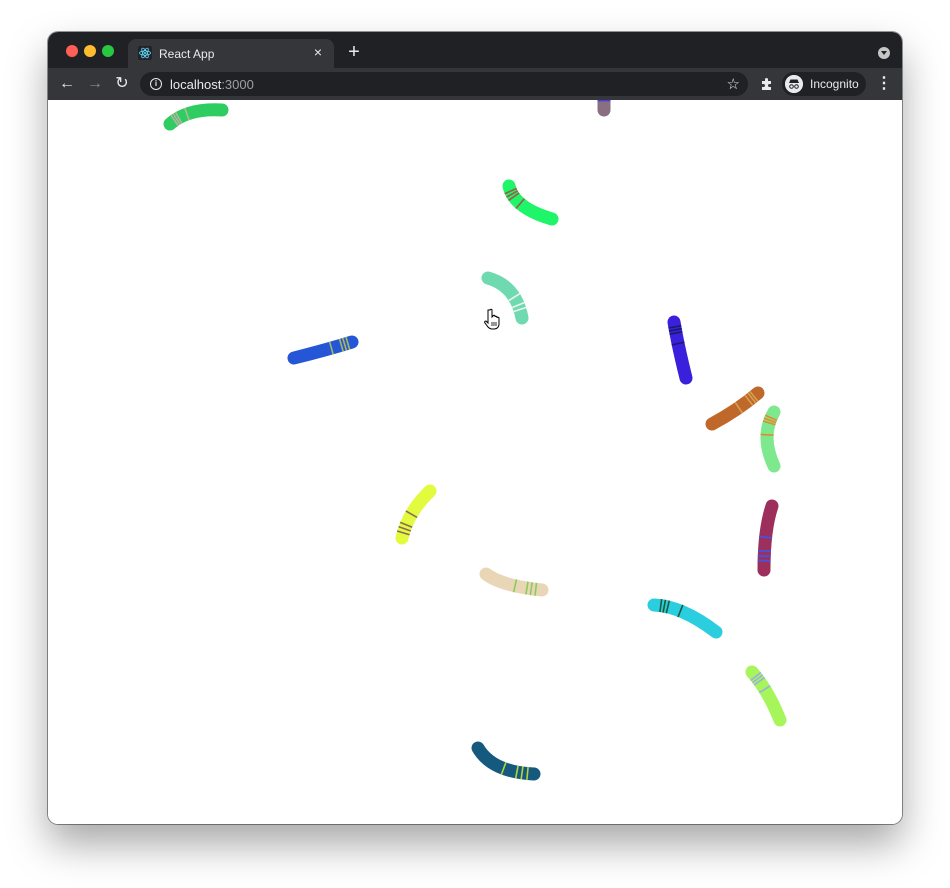 Image resolution: width=950 pixels, height=888 pixels. Describe the element at coordinates (318, 52) in the screenshot. I see `close-tab-icon: ×` at that location.